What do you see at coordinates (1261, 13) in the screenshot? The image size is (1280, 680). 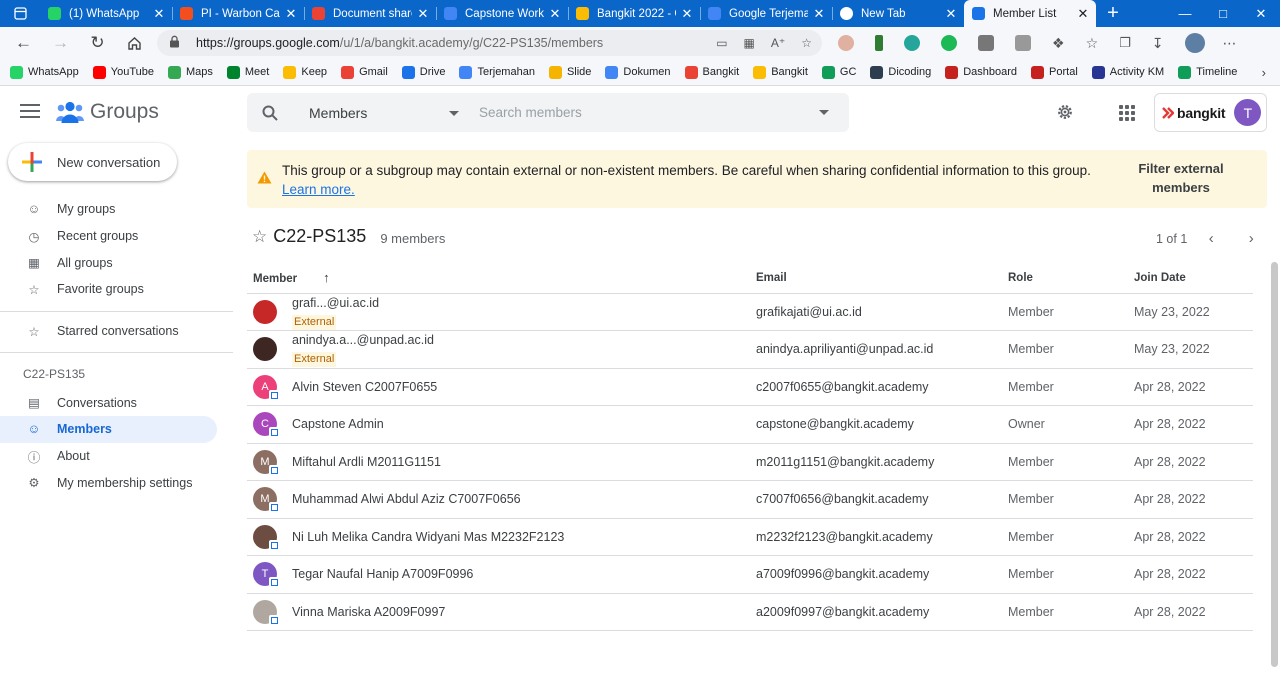 I see `close-window-button: ✕` at bounding box center [1261, 13].